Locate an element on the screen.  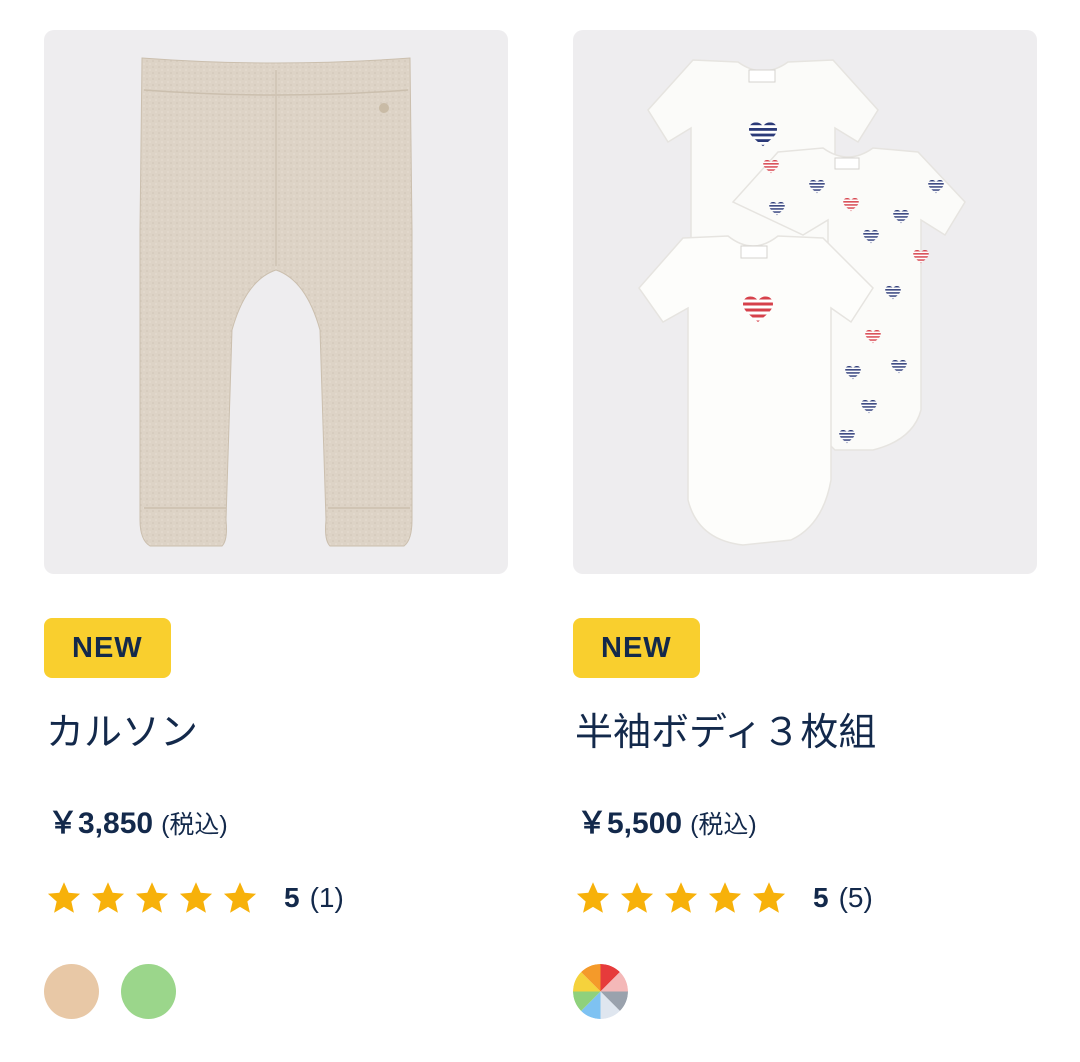
bodysuits-image is located at coordinates (802, 302).